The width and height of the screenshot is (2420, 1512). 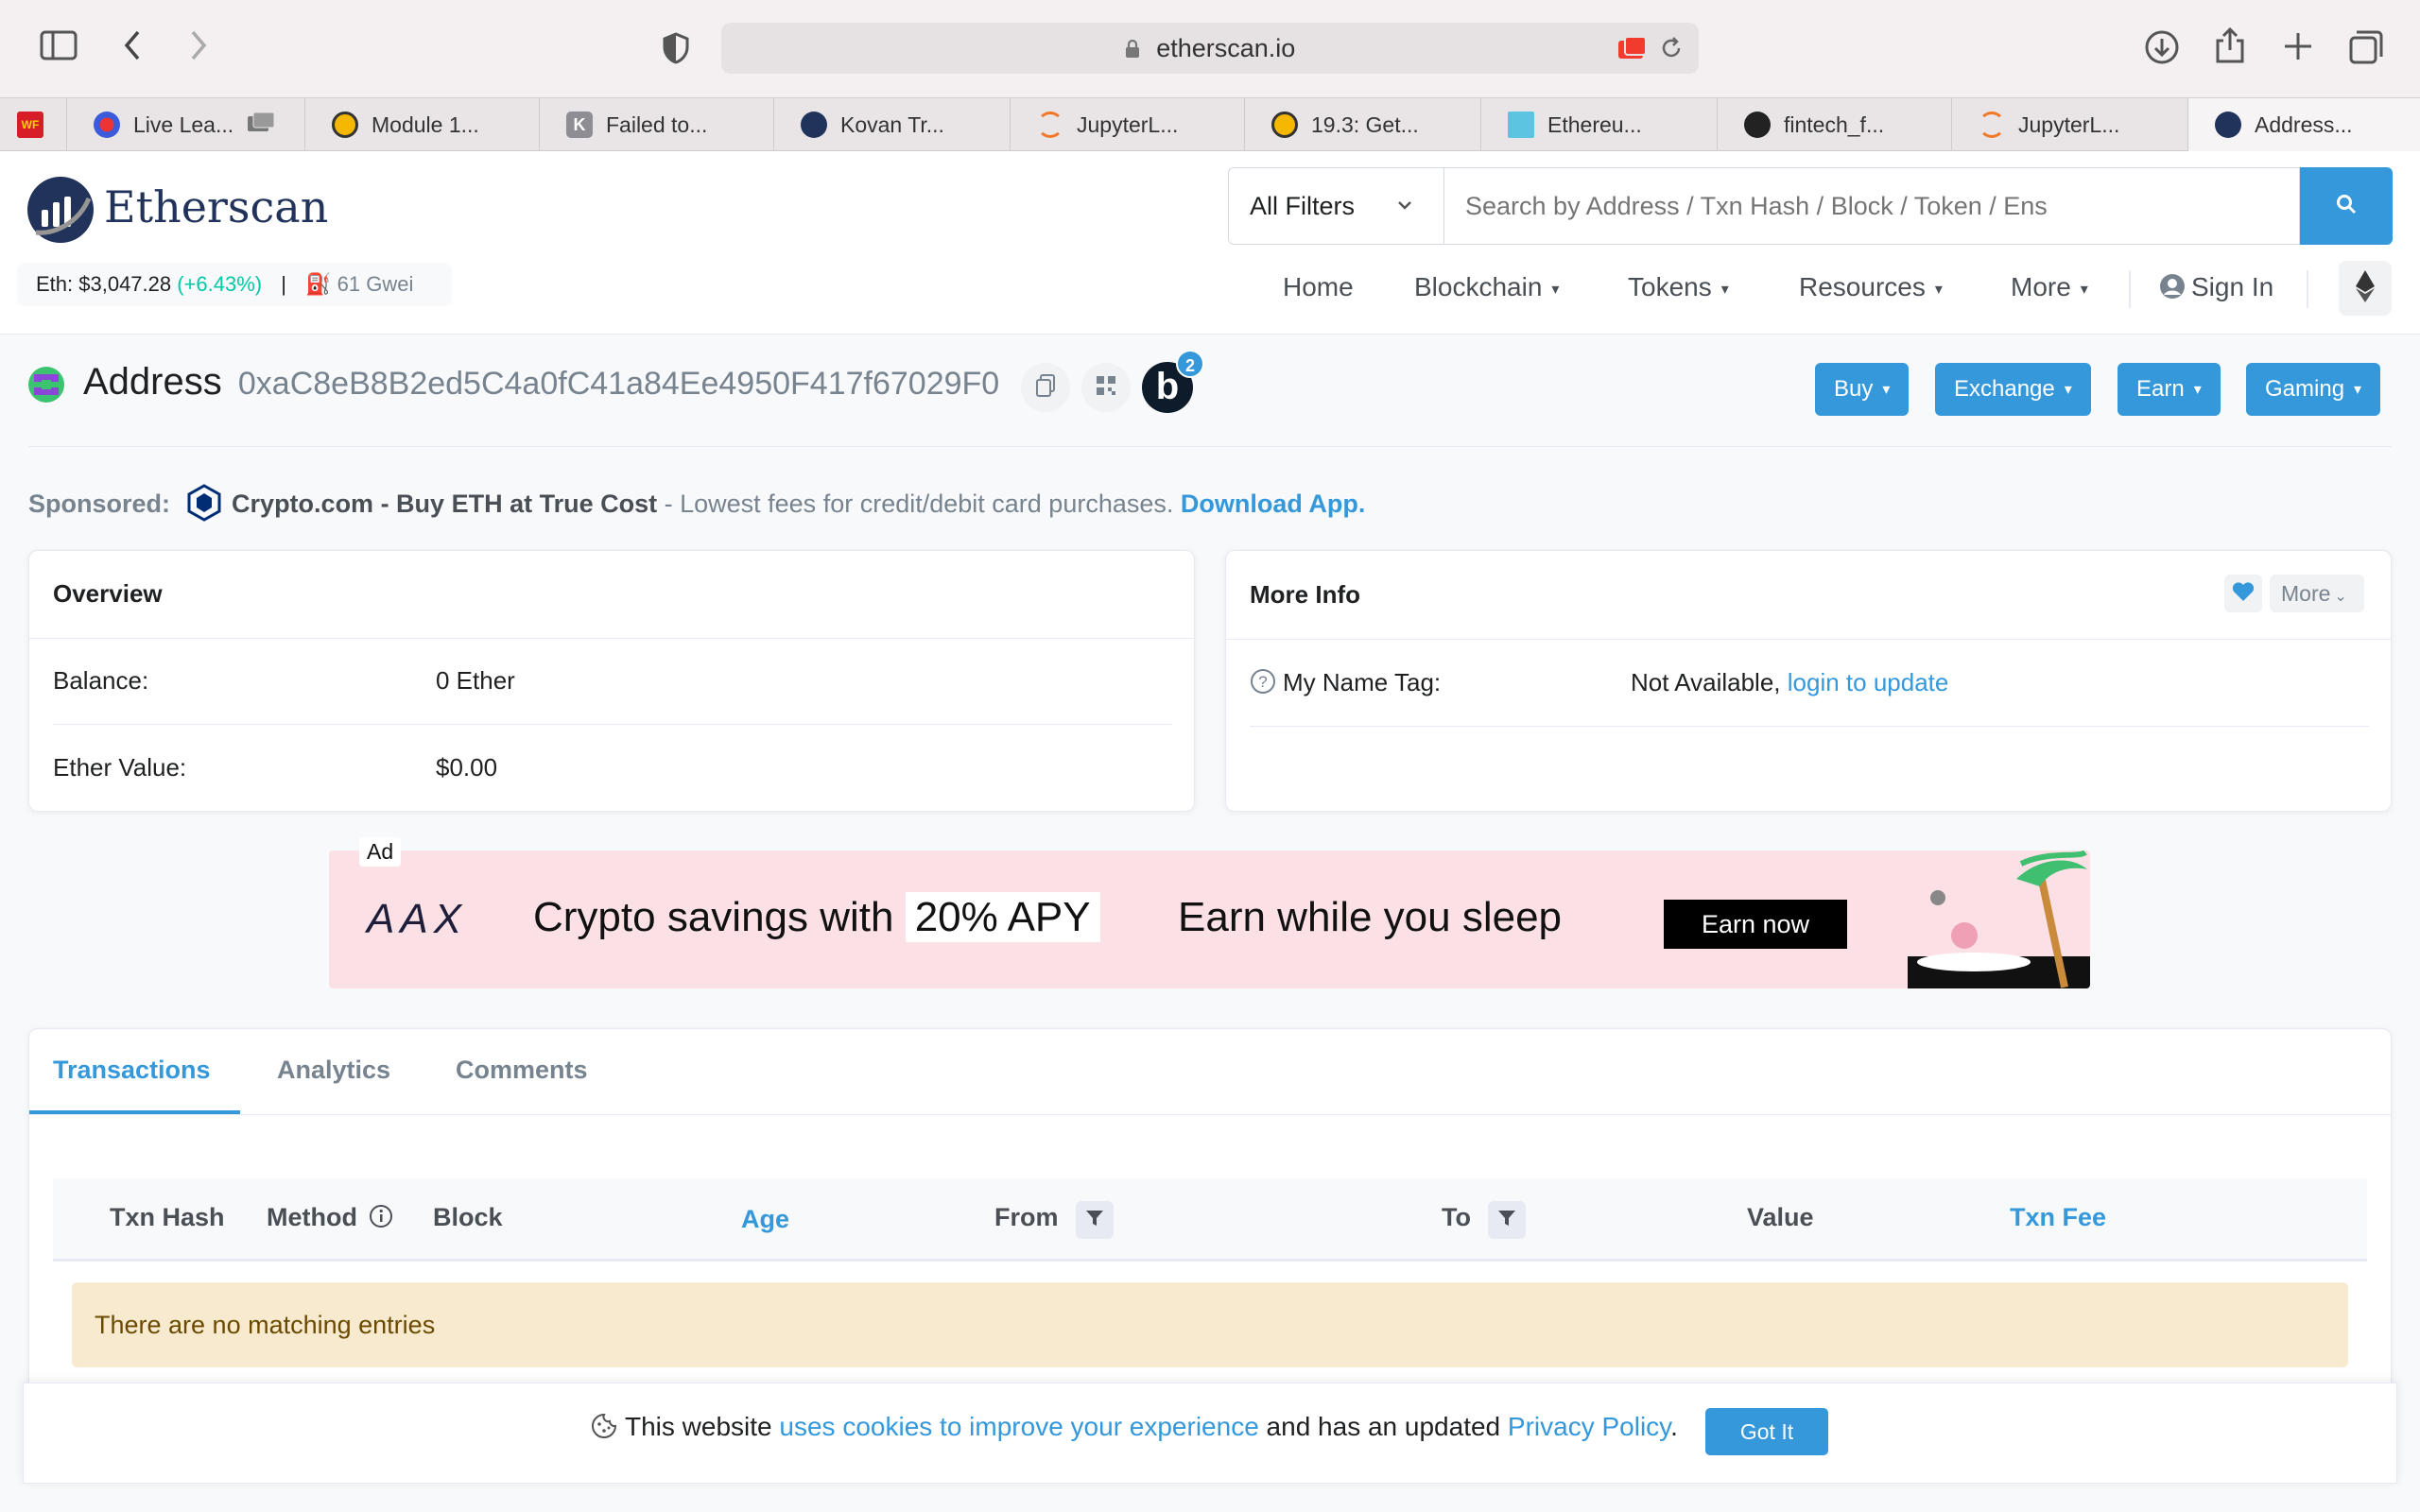 I want to click on sign-in-label: Sign In, so click(x=2232, y=286).